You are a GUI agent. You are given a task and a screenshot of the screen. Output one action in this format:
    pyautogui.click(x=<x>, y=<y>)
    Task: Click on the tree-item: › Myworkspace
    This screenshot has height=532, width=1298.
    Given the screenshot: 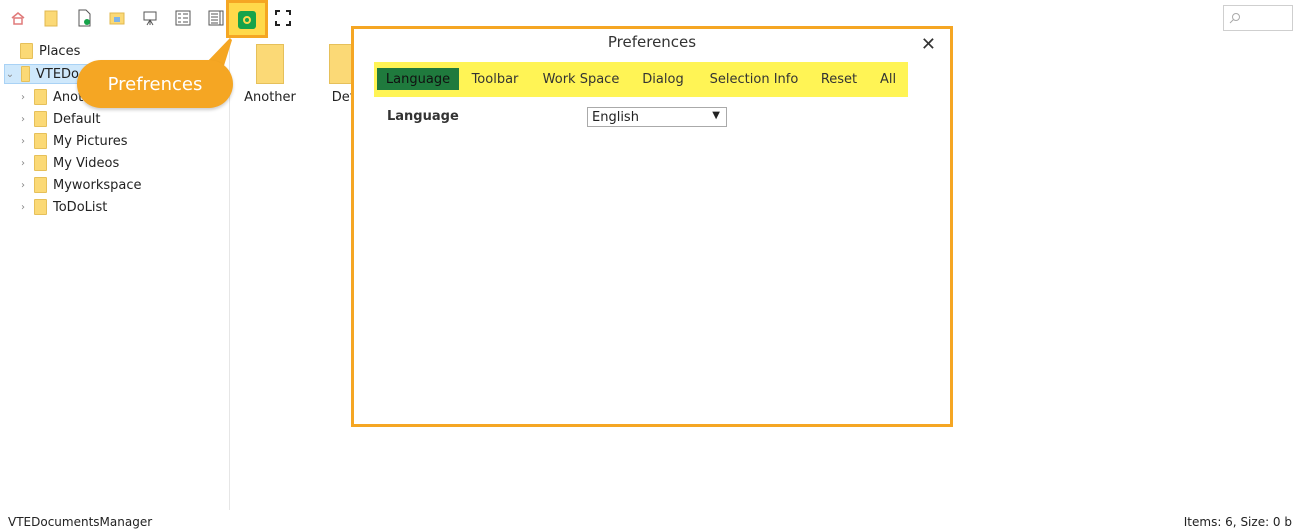 What is the action you would take?
    pyautogui.click(x=80, y=185)
    